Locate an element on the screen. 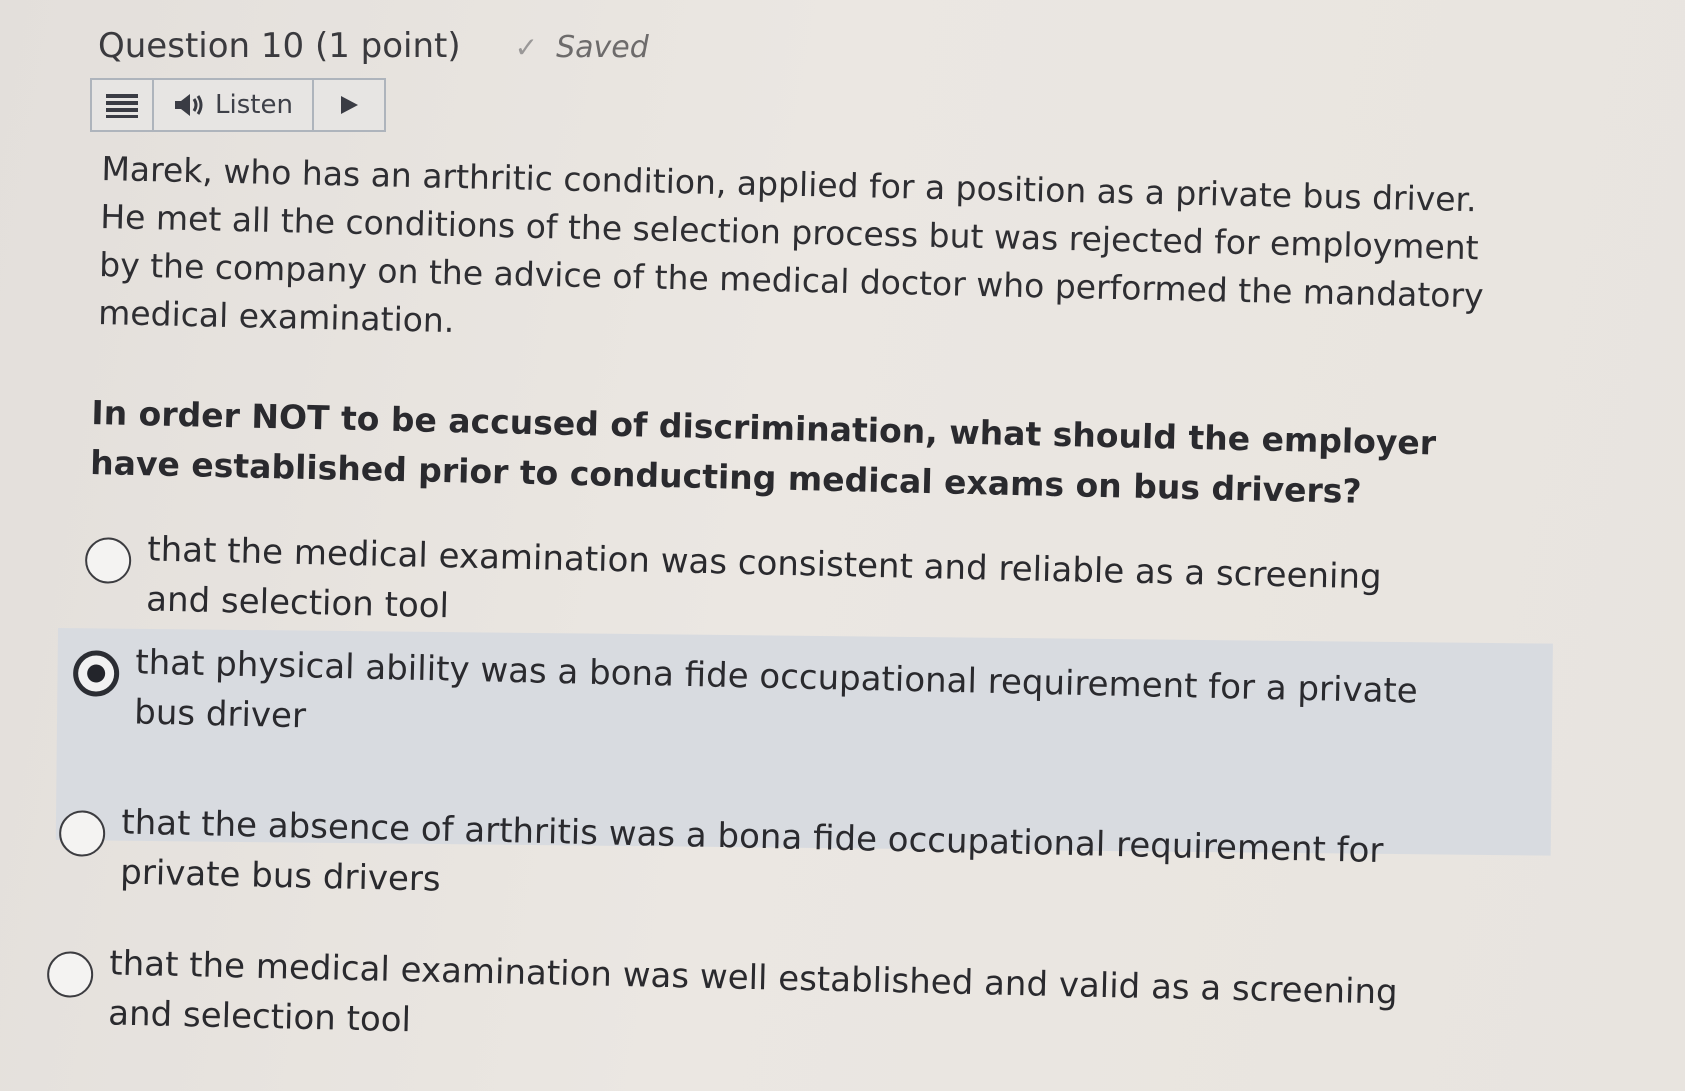  question-title: Question 10 (1 point) is located at coordinates (279, 46).